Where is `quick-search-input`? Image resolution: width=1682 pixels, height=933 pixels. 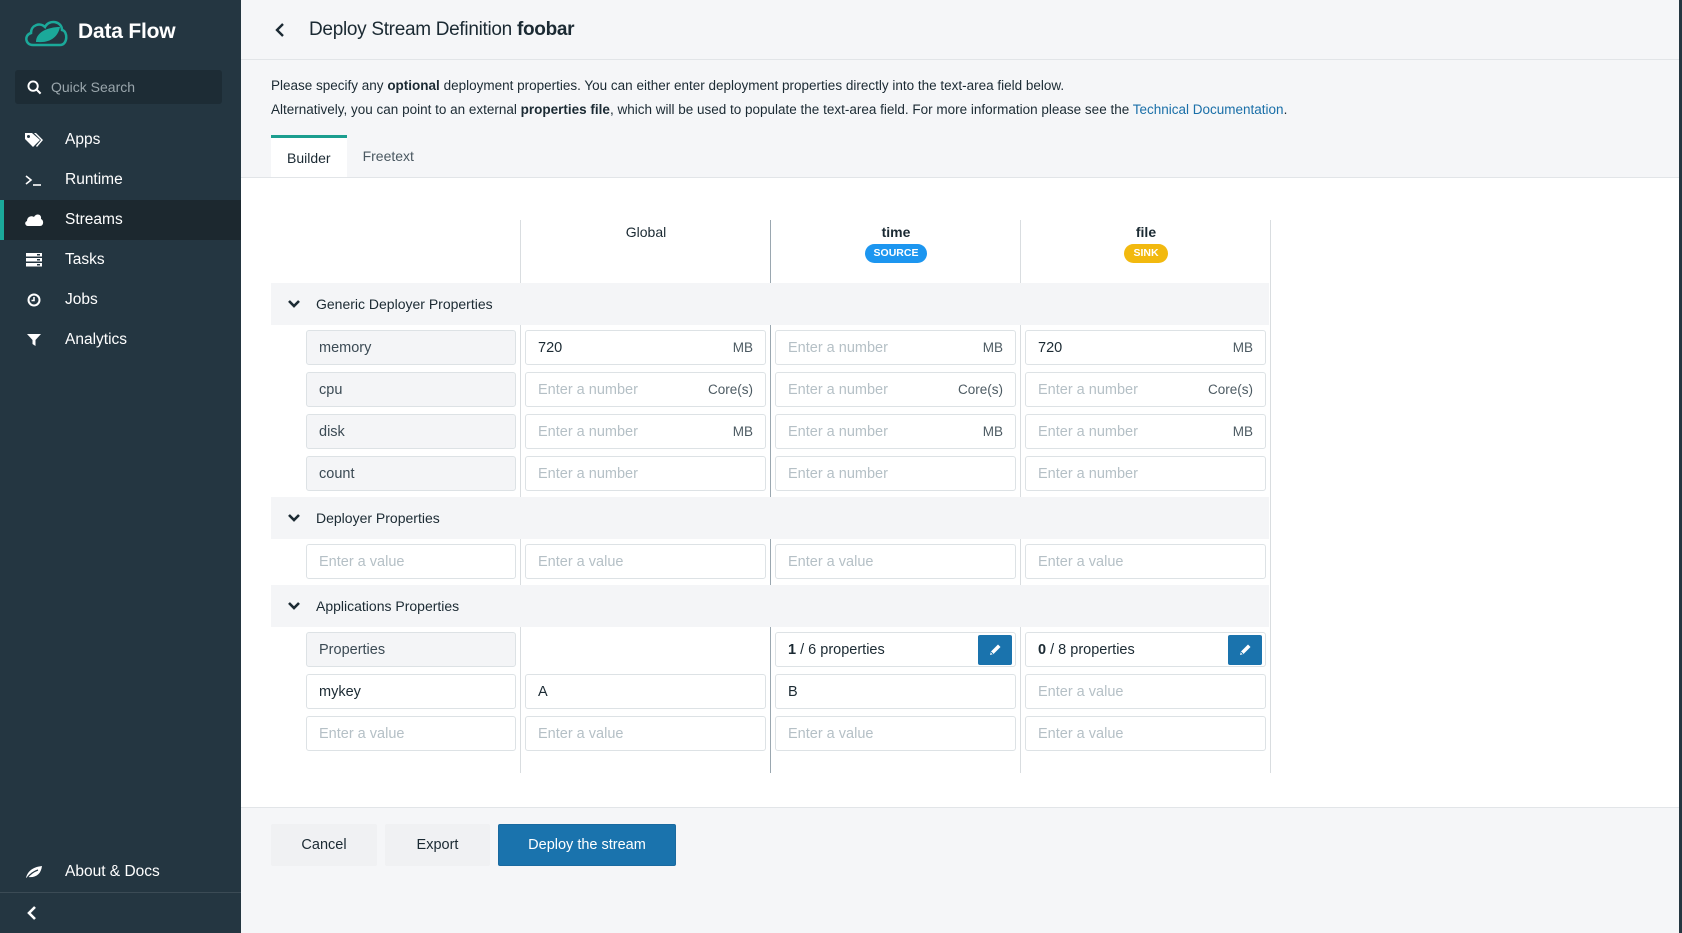
quick-search-input is located at coordinates (131, 87).